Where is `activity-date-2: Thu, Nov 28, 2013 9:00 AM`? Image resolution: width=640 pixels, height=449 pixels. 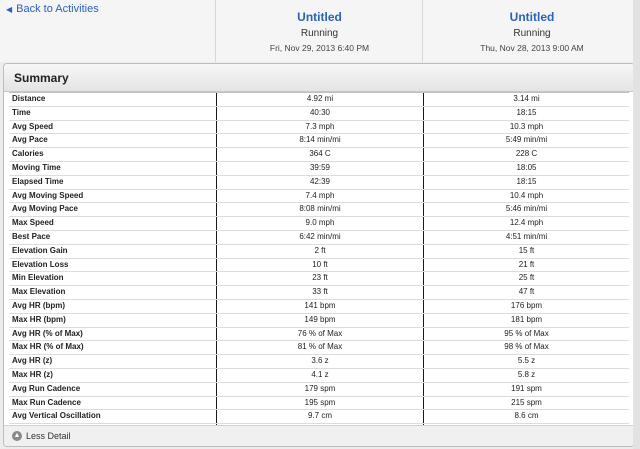 activity-date-2: Thu, Nov 28, 2013 9:00 AM is located at coordinates (532, 48).